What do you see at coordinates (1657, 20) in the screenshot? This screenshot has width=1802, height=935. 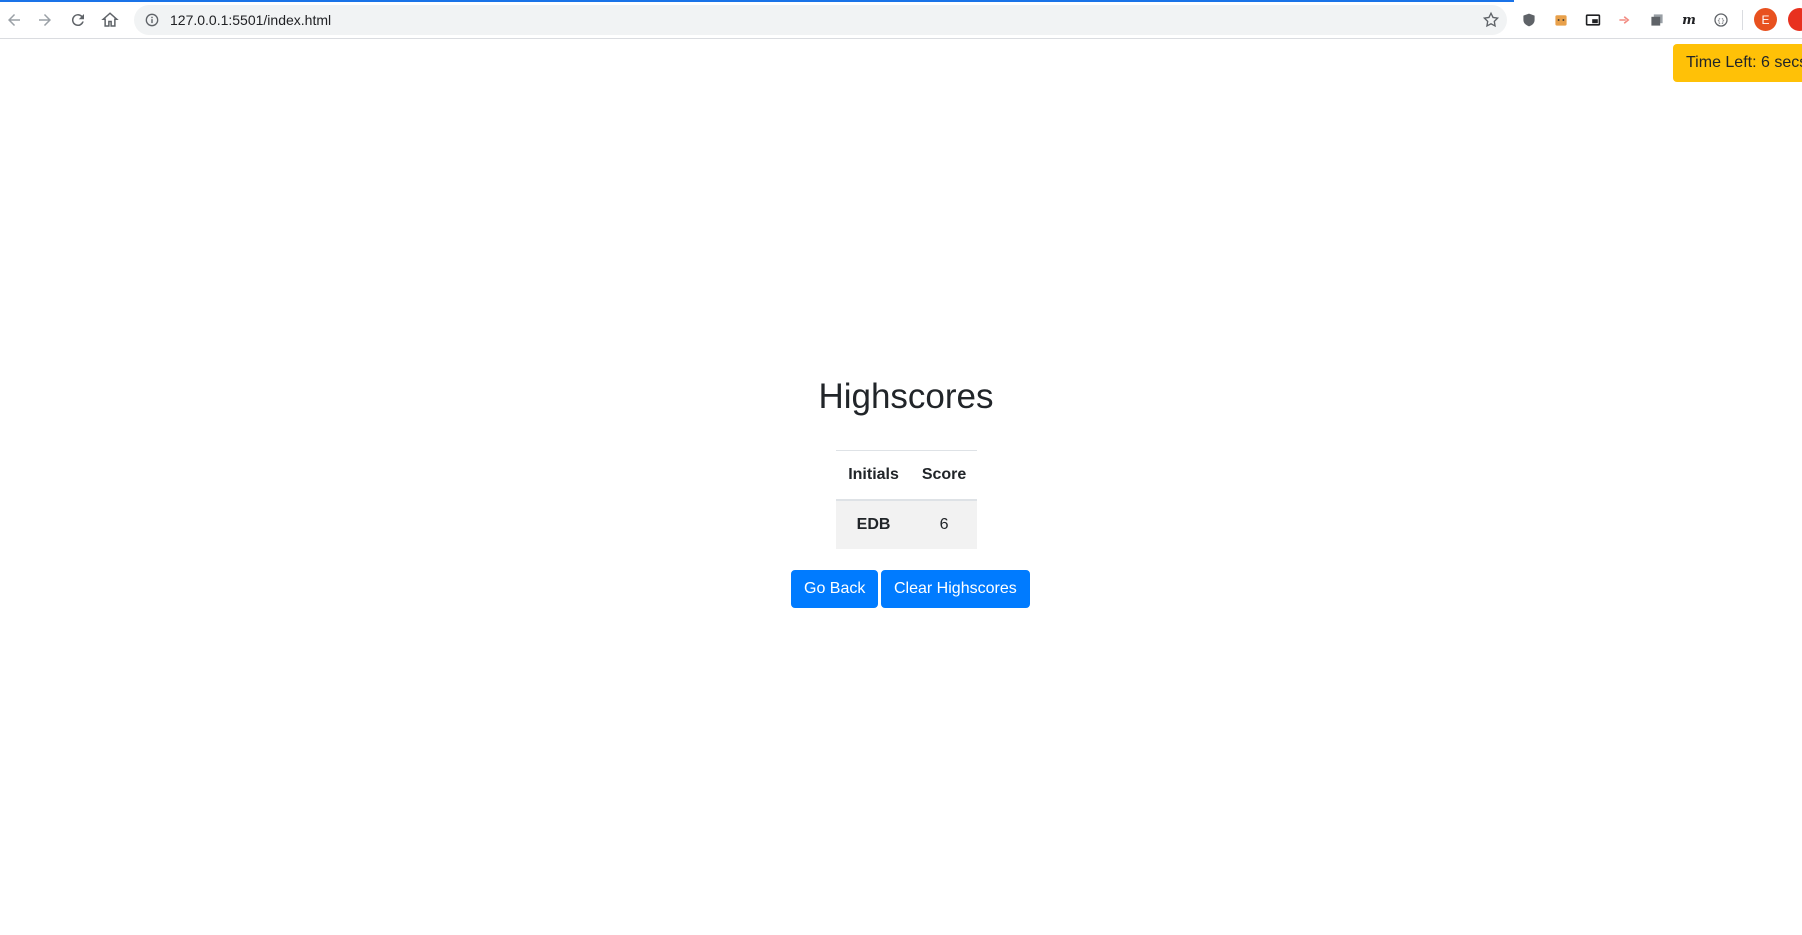 I see `copy-icon` at bounding box center [1657, 20].